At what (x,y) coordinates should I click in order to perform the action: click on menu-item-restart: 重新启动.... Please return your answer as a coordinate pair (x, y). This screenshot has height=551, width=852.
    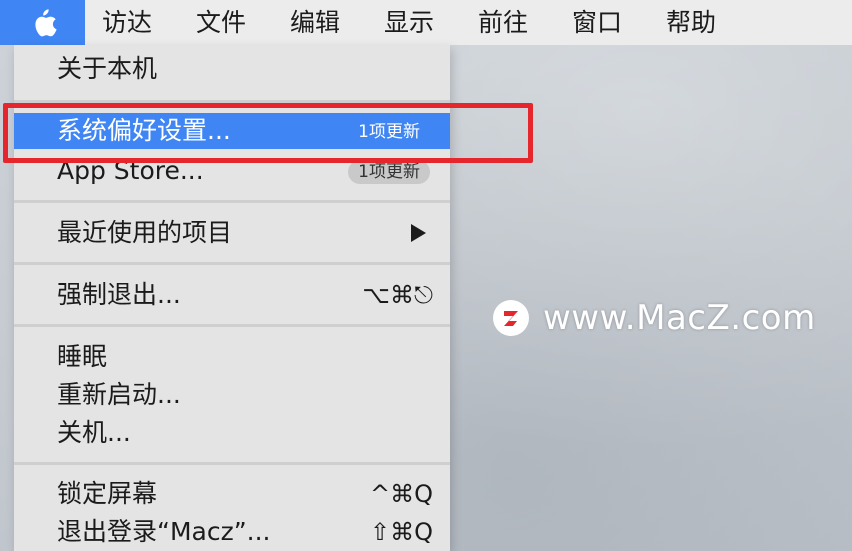
    Looking at the image, I should click on (232, 395).